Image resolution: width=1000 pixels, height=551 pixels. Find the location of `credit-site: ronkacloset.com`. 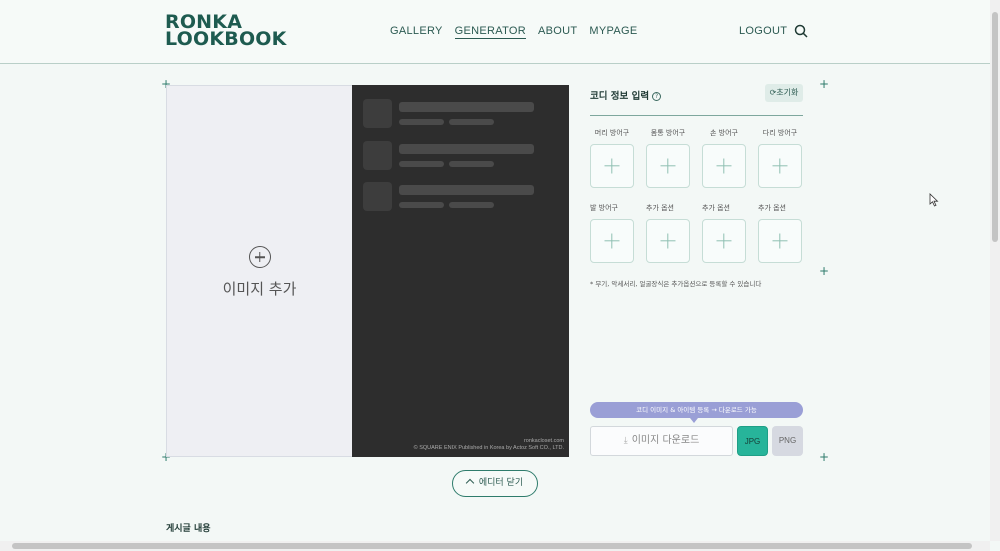

credit-site: ronkacloset.com is located at coordinates (543, 441).